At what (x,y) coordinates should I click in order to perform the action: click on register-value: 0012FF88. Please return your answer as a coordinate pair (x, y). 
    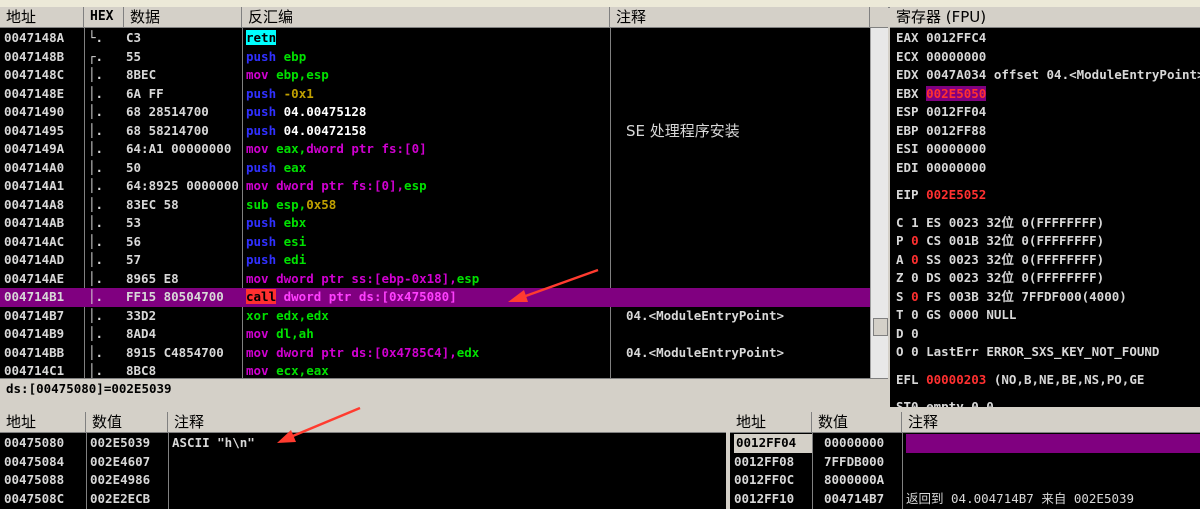
    Looking at the image, I should click on (956, 130).